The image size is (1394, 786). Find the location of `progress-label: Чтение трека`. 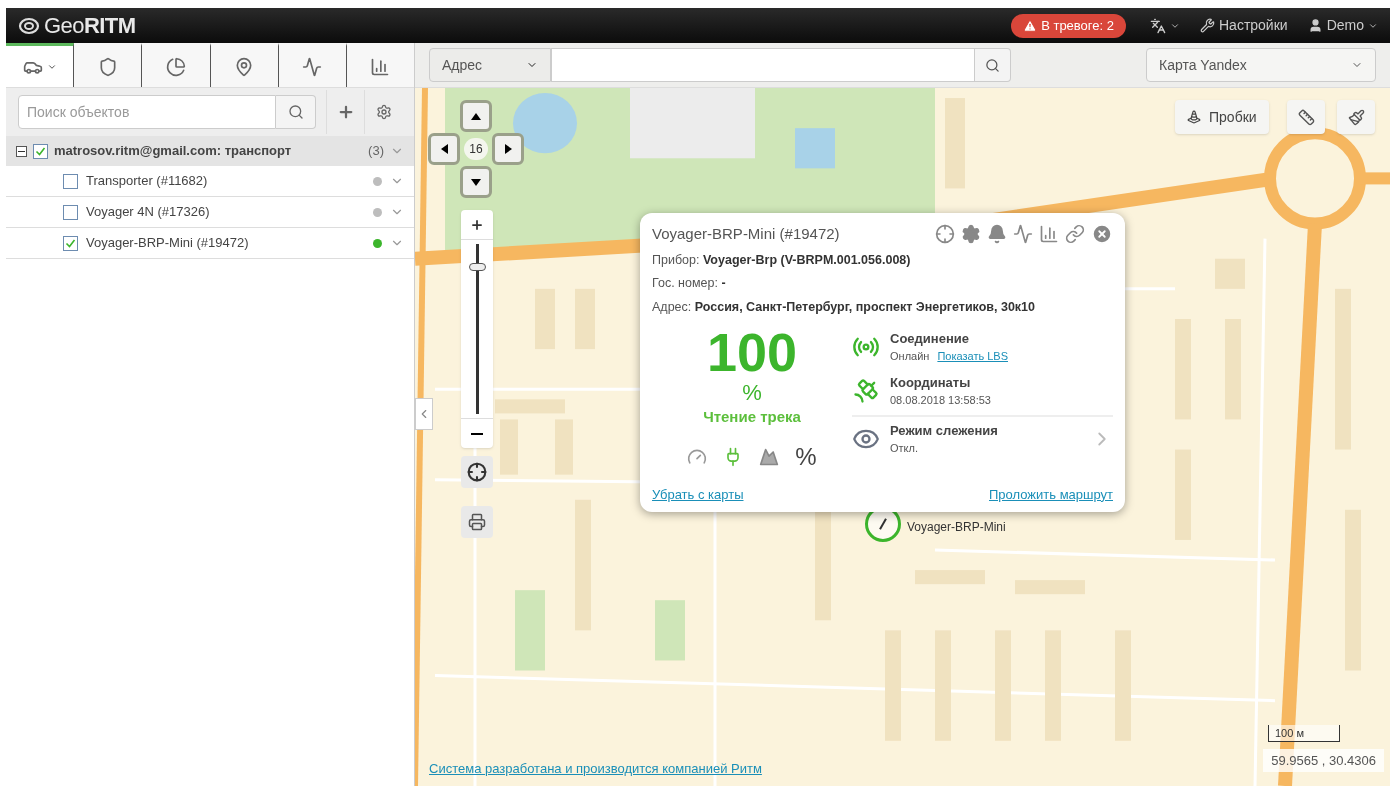

progress-label: Чтение трека is located at coordinates (752, 417).